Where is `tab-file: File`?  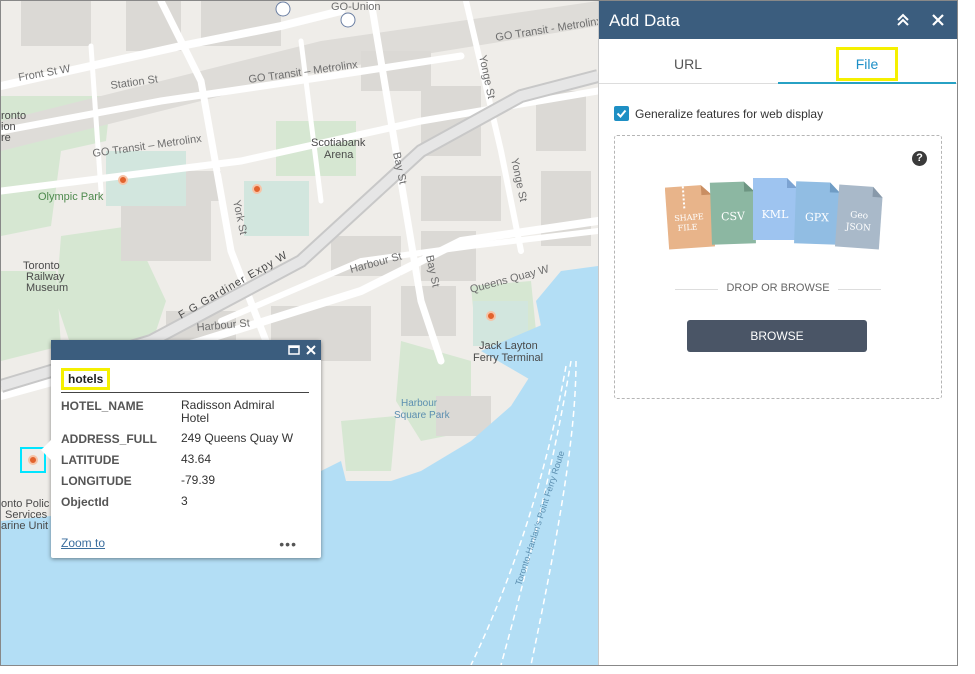
tab-file: File is located at coordinates (867, 64).